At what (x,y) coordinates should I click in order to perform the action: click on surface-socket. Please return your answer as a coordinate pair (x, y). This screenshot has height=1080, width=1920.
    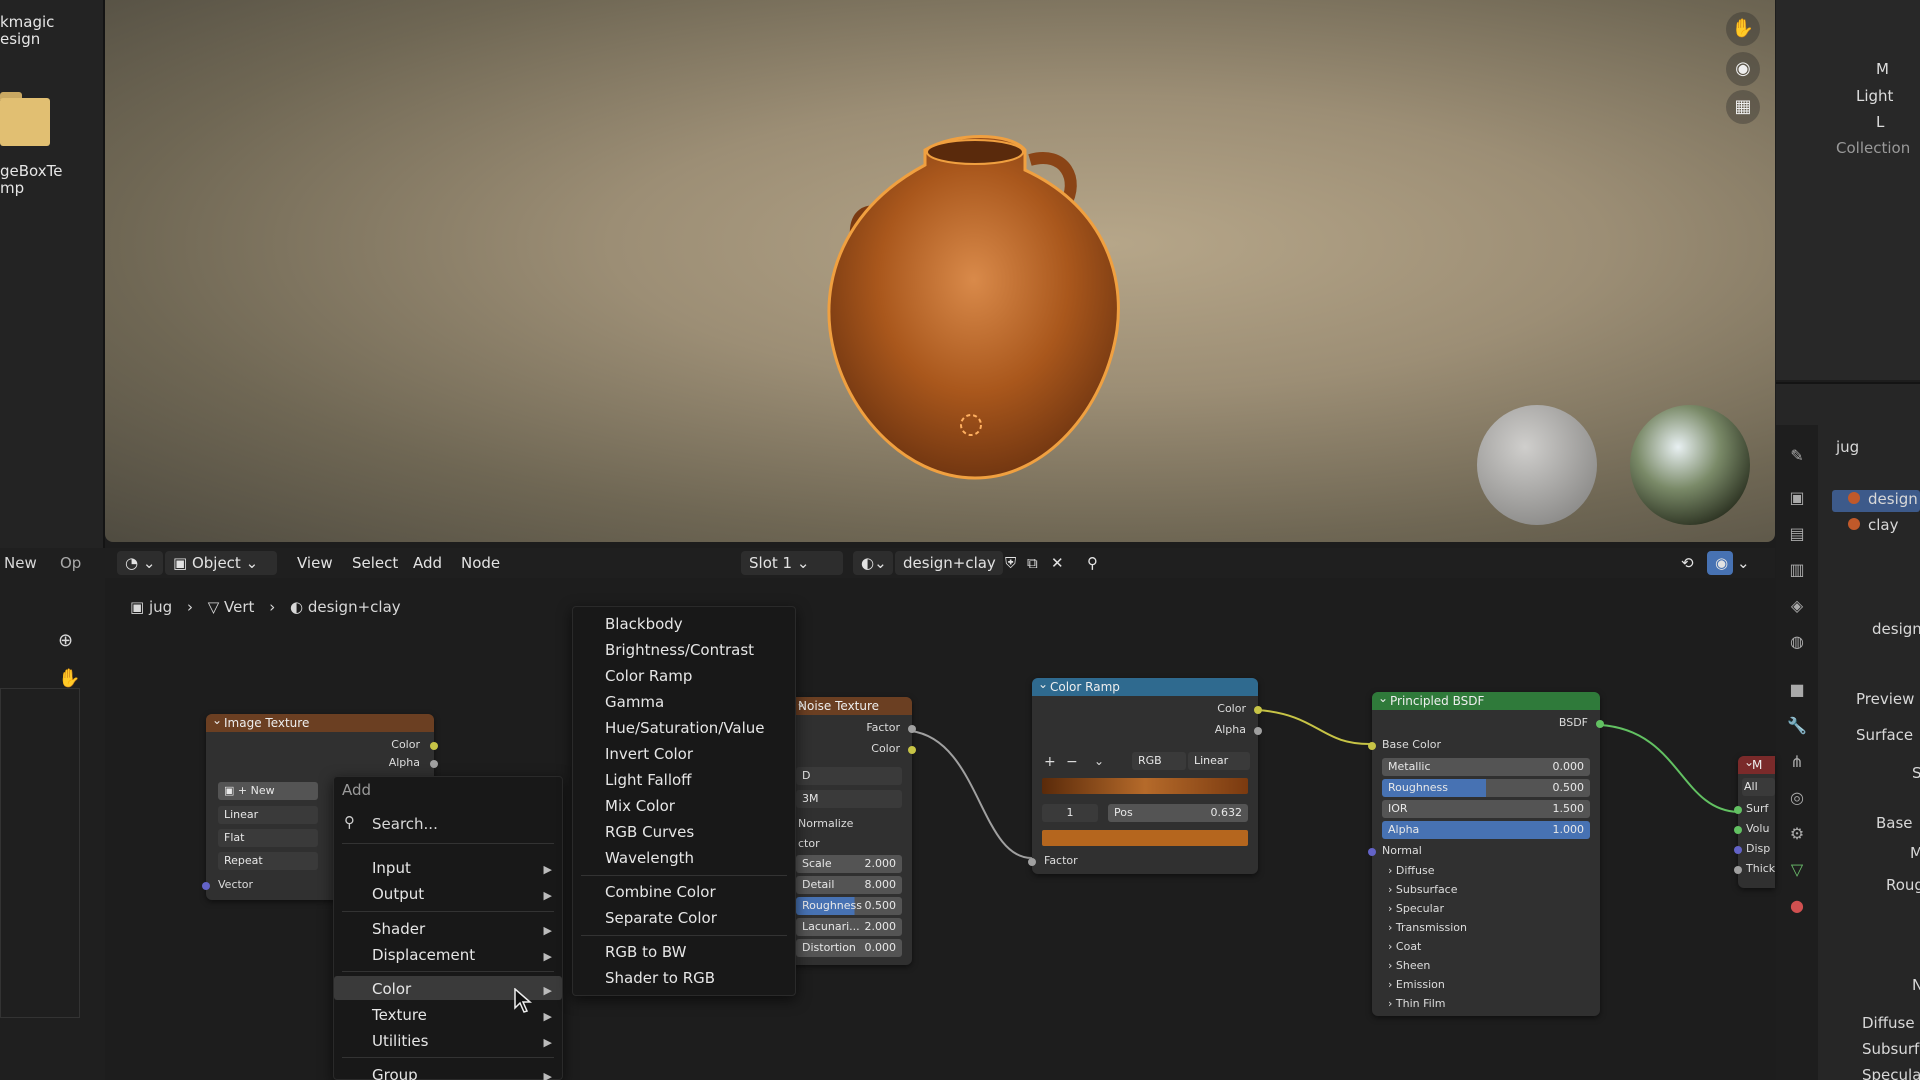
    Looking at the image, I should click on (1738, 810).